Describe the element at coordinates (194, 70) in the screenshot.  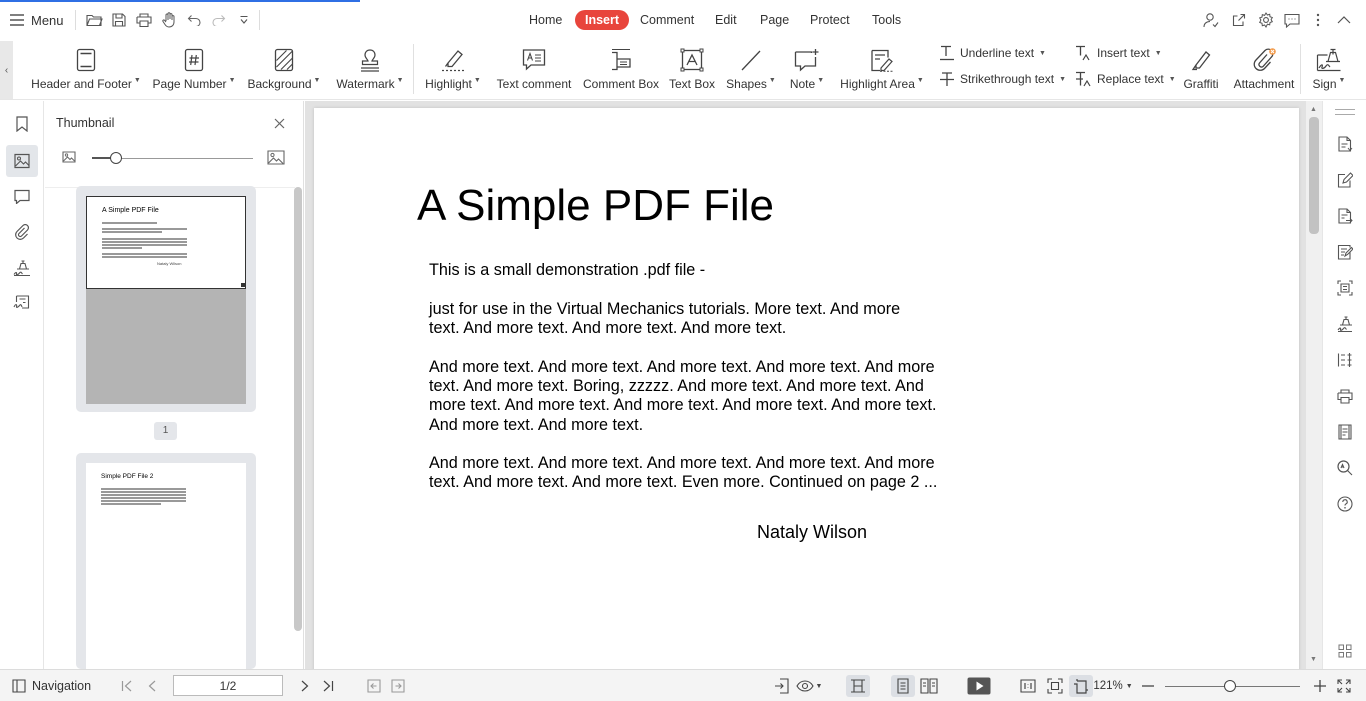
I see `page-number-button: Page Number ▼` at that location.